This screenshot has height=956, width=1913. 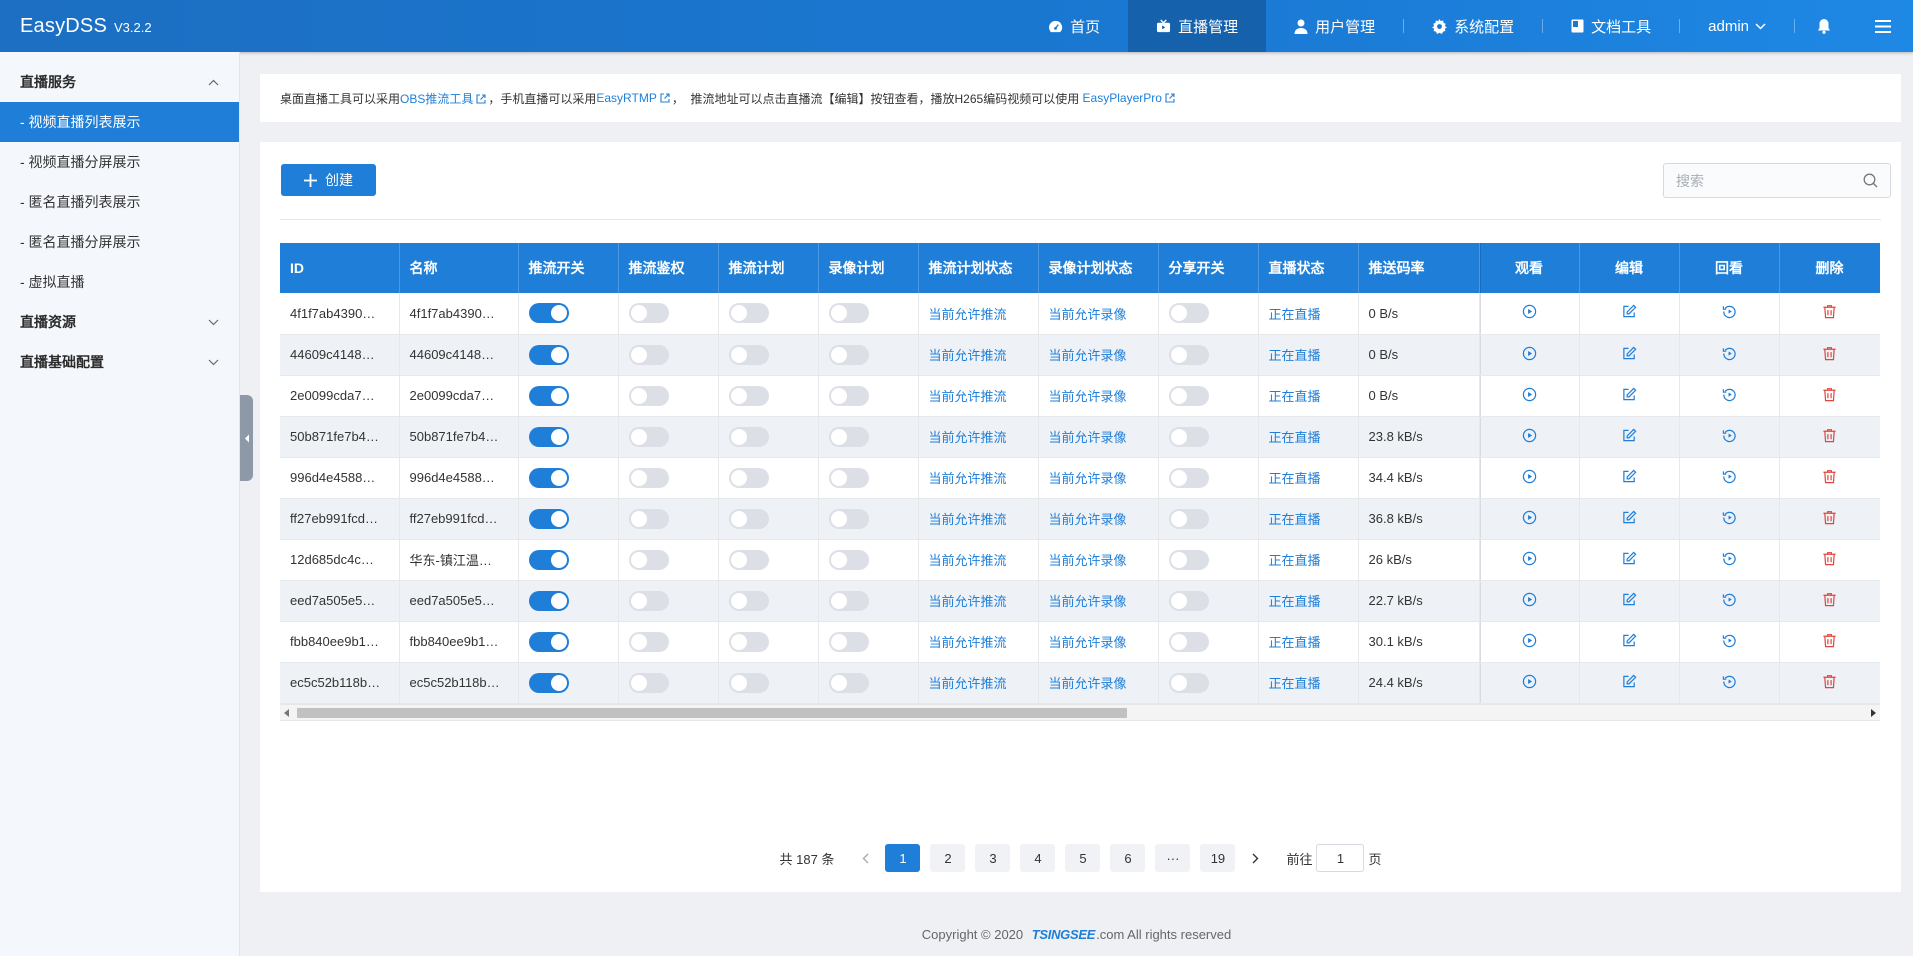 What do you see at coordinates (993, 858) in the screenshot?
I see `page-button: 3` at bounding box center [993, 858].